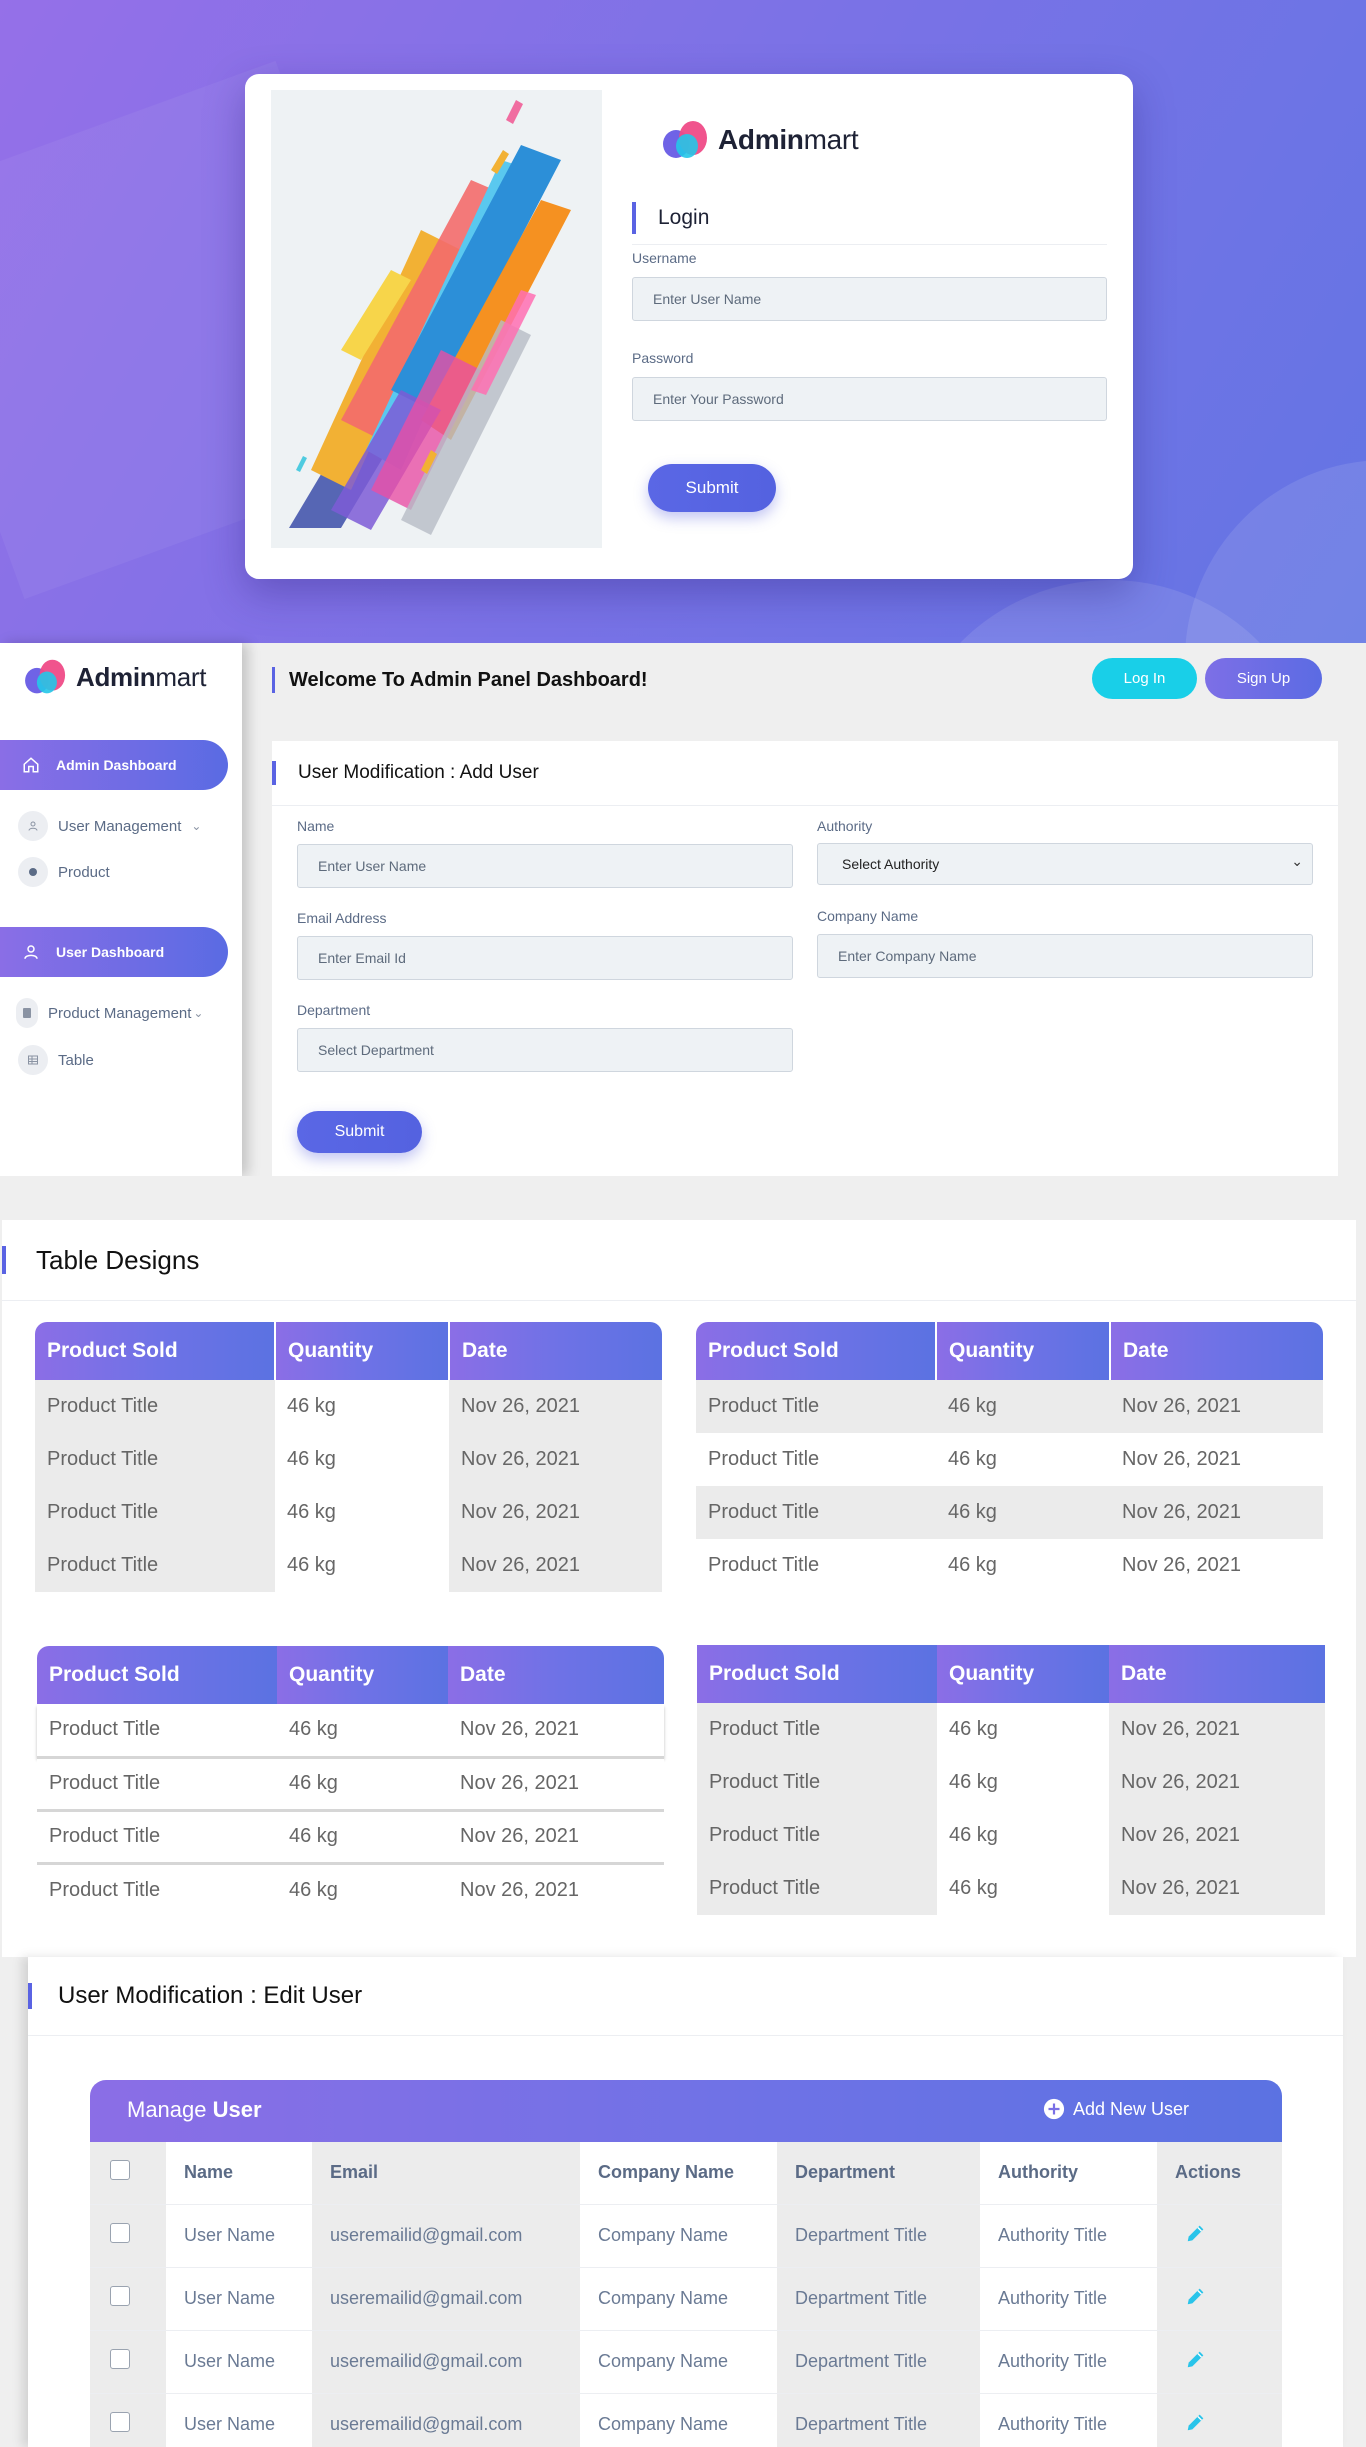  I want to click on email-input, so click(545, 958).